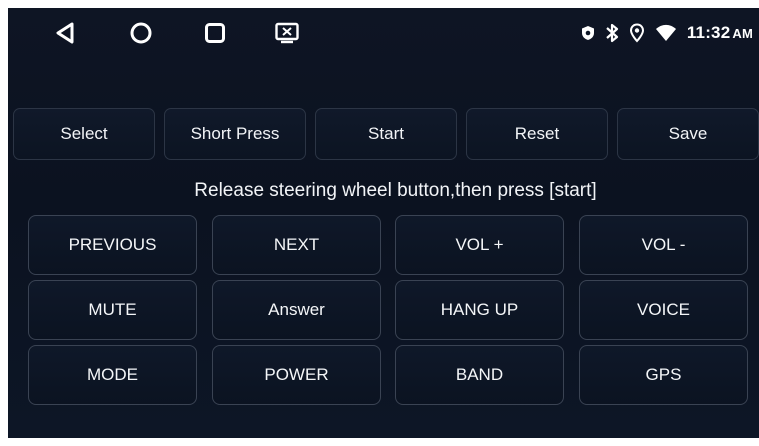  What do you see at coordinates (215, 33) in the screenshot?
I see `recents-square-icon` at bounding box center [215, 33].